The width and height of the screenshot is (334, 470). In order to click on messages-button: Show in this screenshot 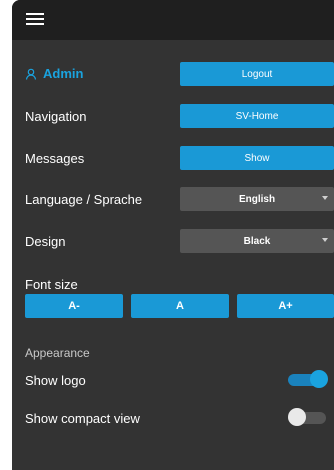, I will do `click(257, 158)`.